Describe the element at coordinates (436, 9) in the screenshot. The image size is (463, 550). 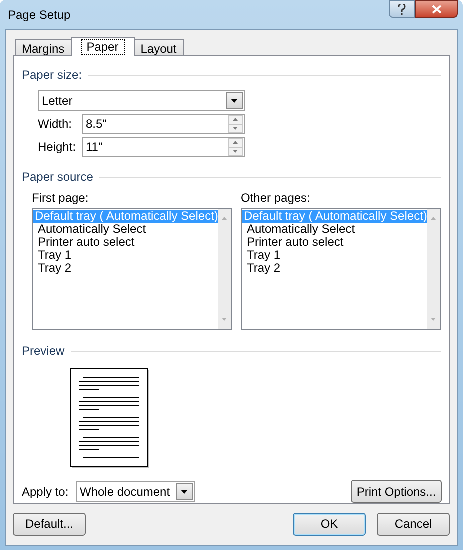
I see `close-icon` at that location.